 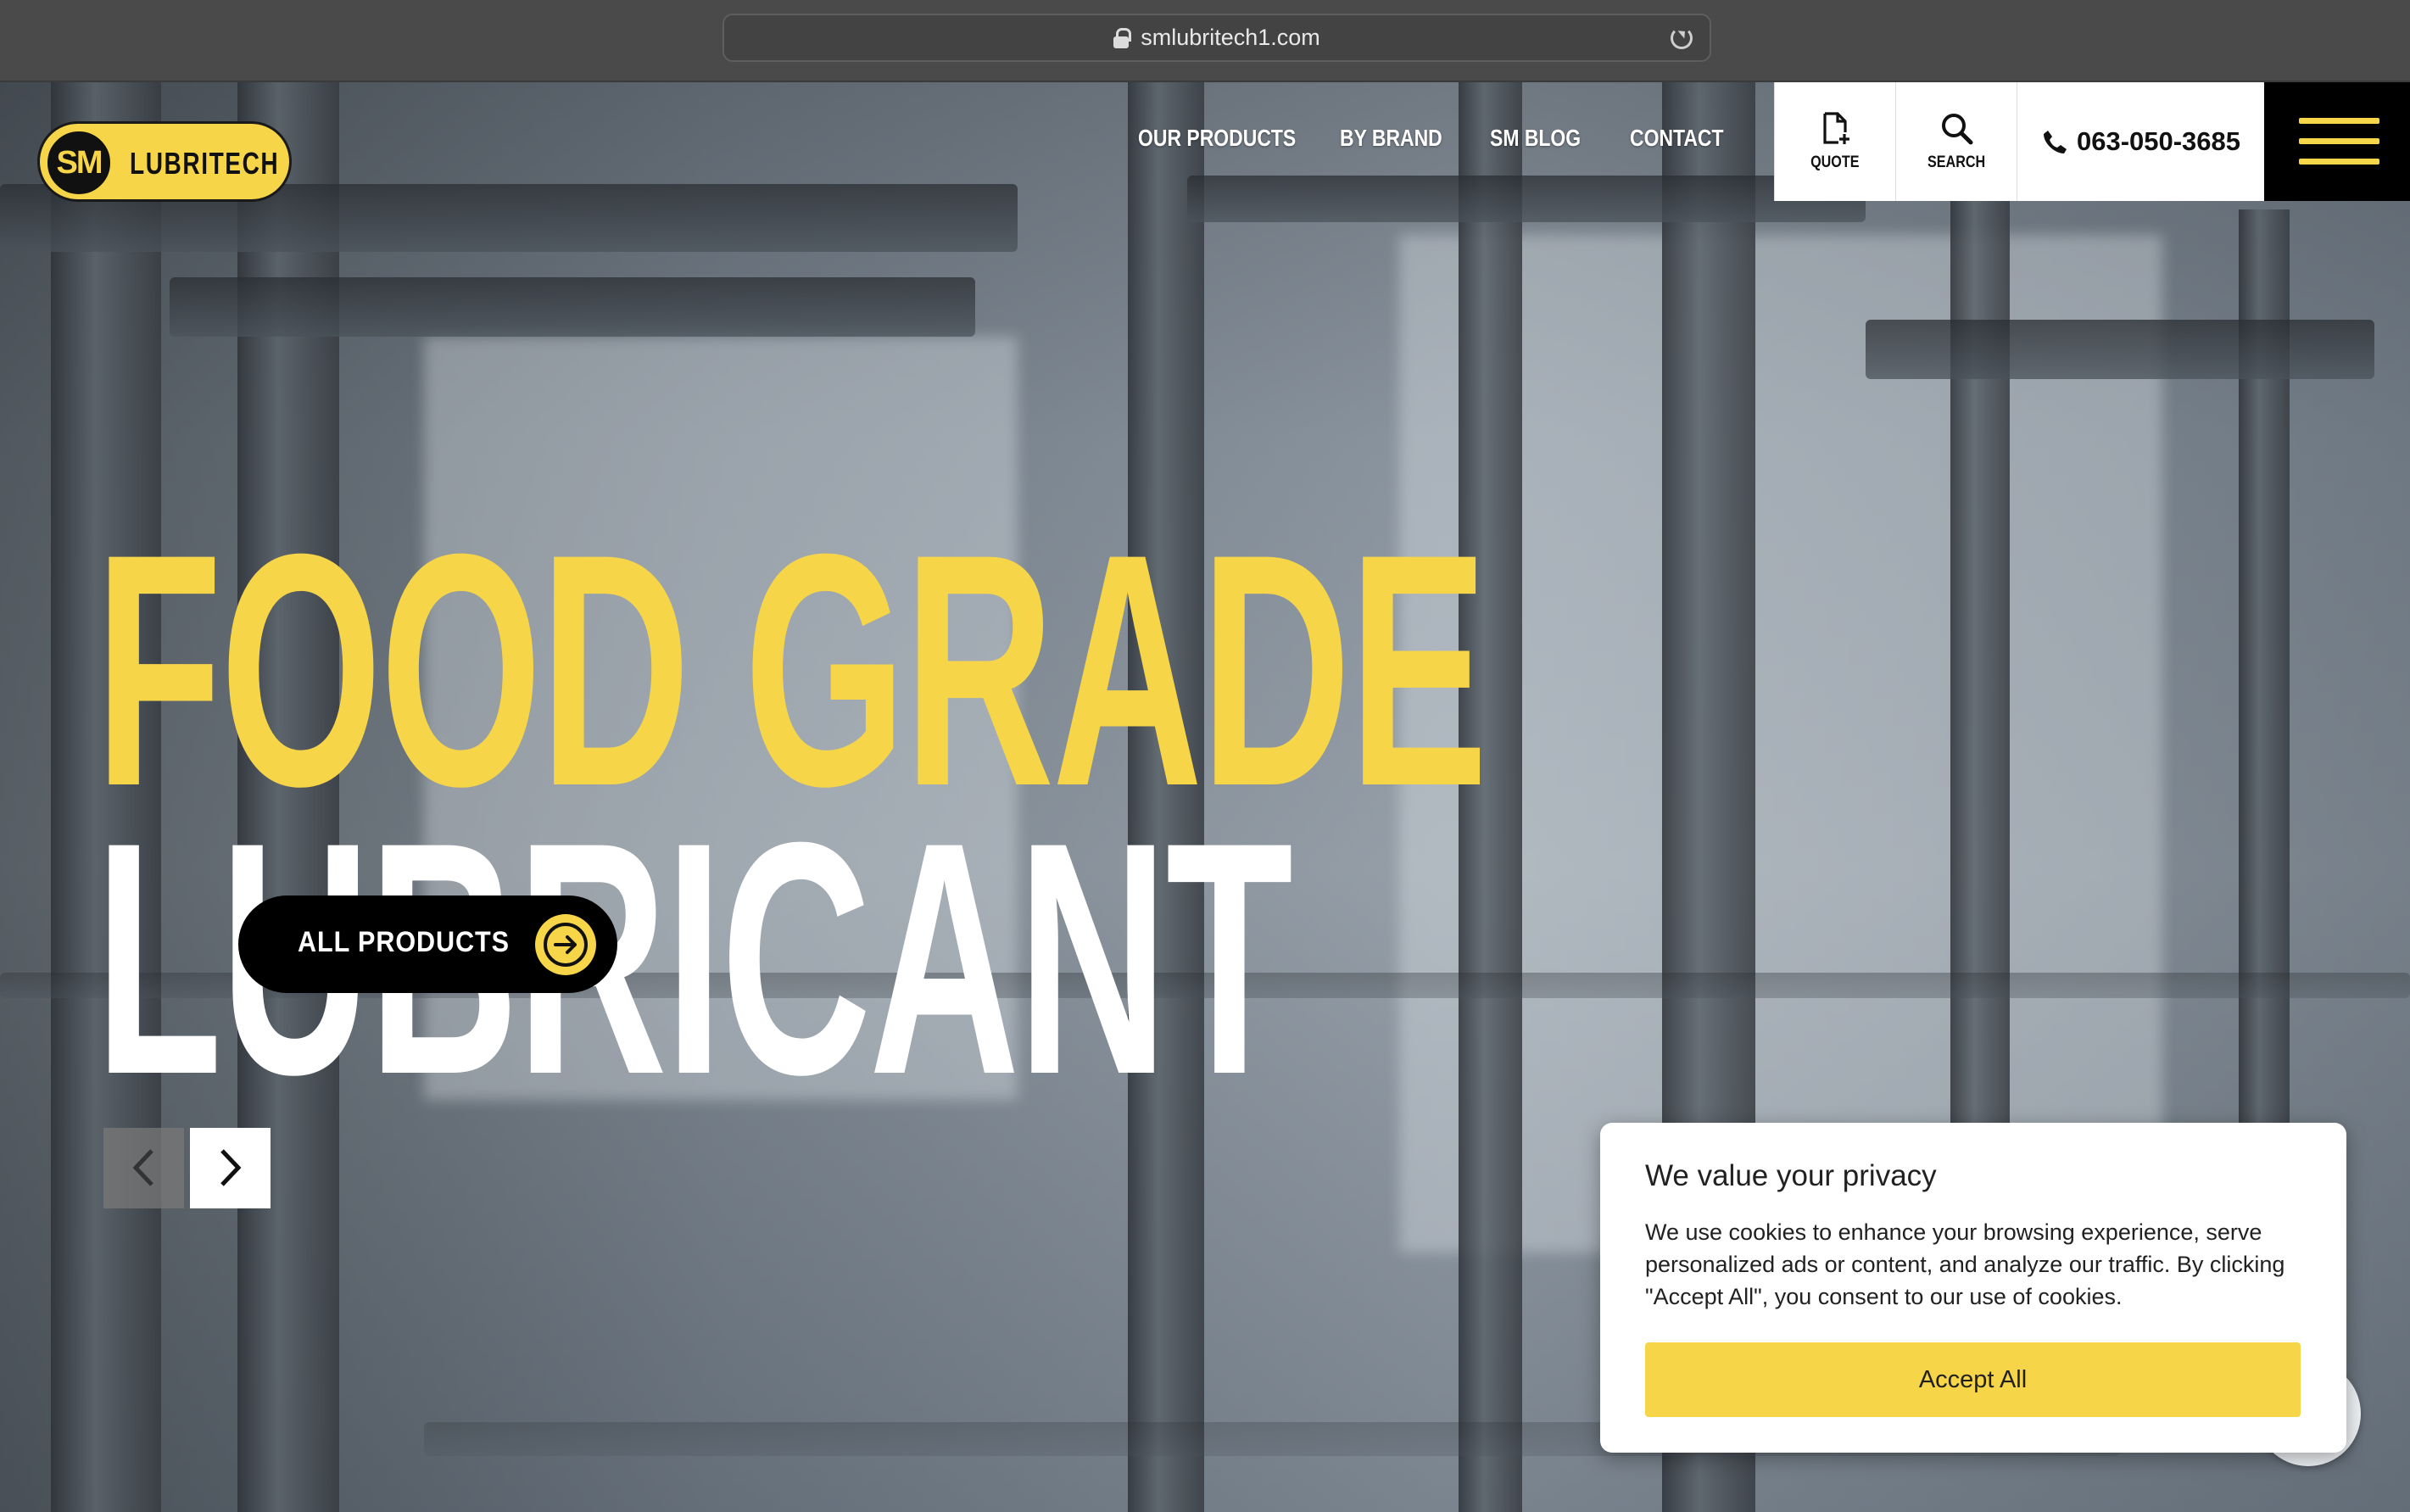 What do you see at coordinates (1957, 162) in the screenshot?
I see `search-label: SEARCH` at bounding box center [1957, 162].